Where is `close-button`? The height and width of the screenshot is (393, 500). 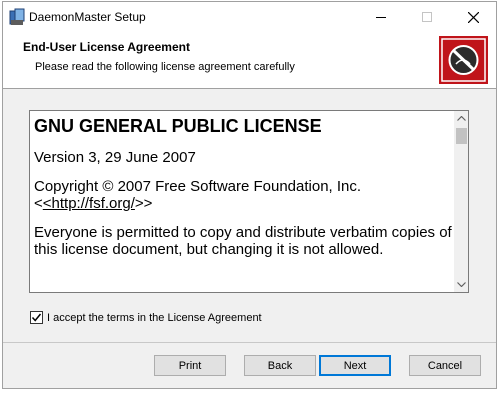 close-button is located at coordinates (473, 17).